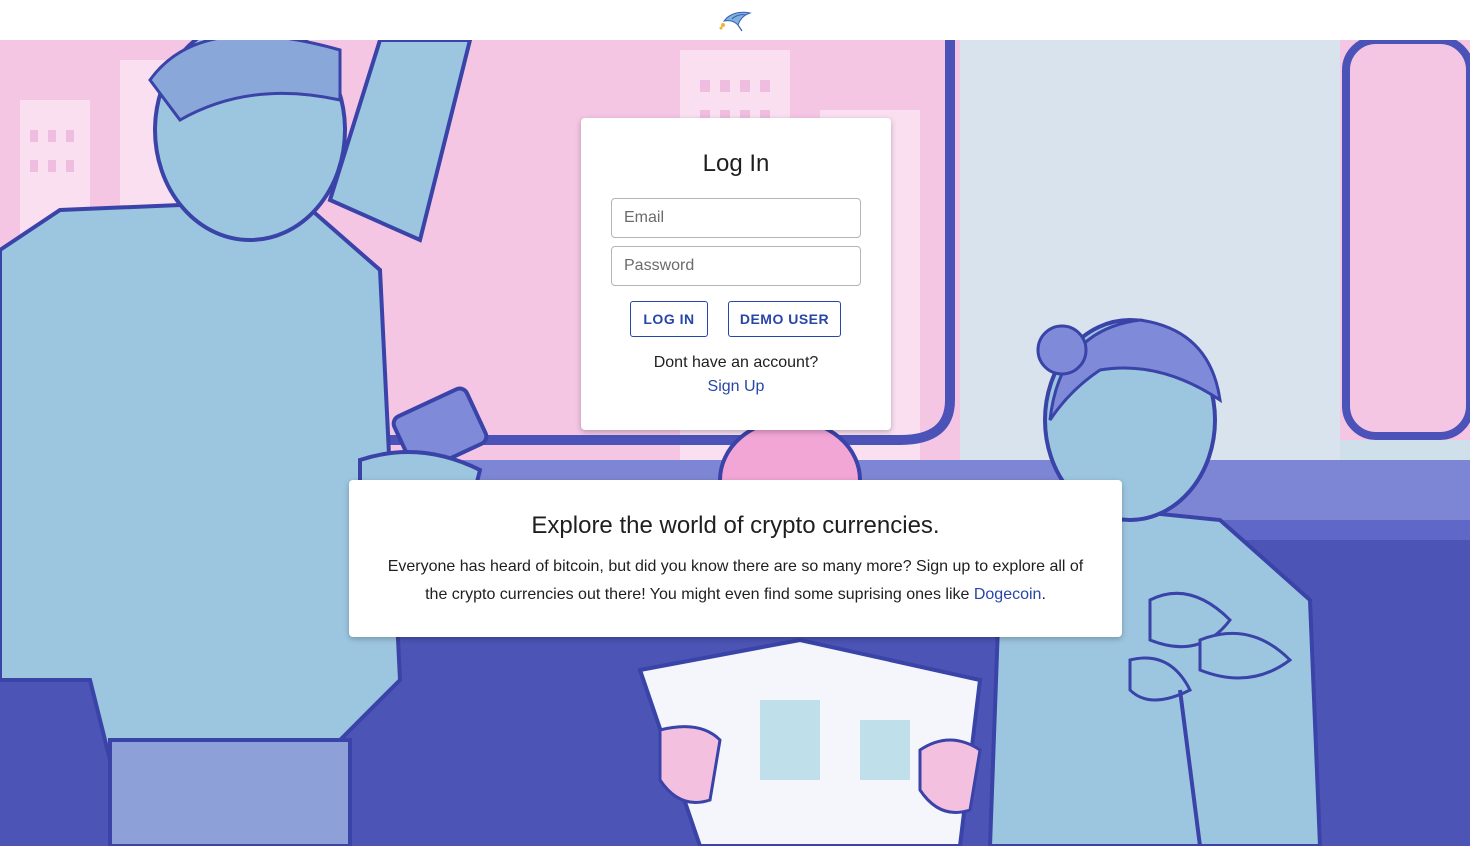  I want to click on top-bar, so click(735, 20).